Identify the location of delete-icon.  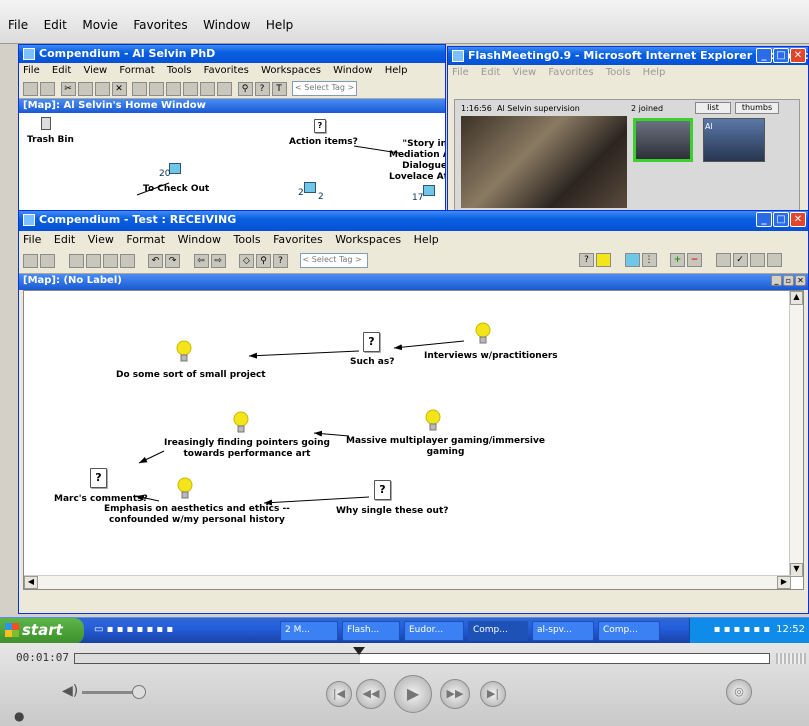
(127, 260).